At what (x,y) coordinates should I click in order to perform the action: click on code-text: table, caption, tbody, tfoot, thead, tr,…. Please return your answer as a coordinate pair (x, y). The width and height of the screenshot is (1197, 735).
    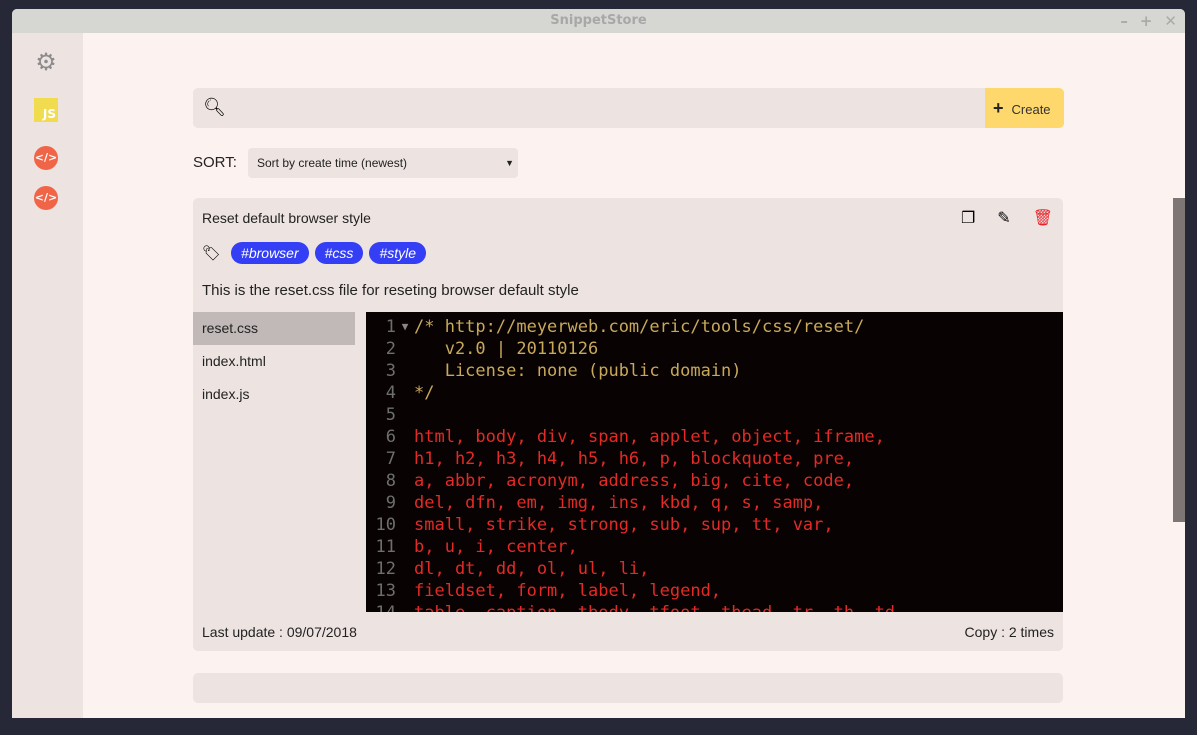
    Looking at the image, I should click on (659, 607).